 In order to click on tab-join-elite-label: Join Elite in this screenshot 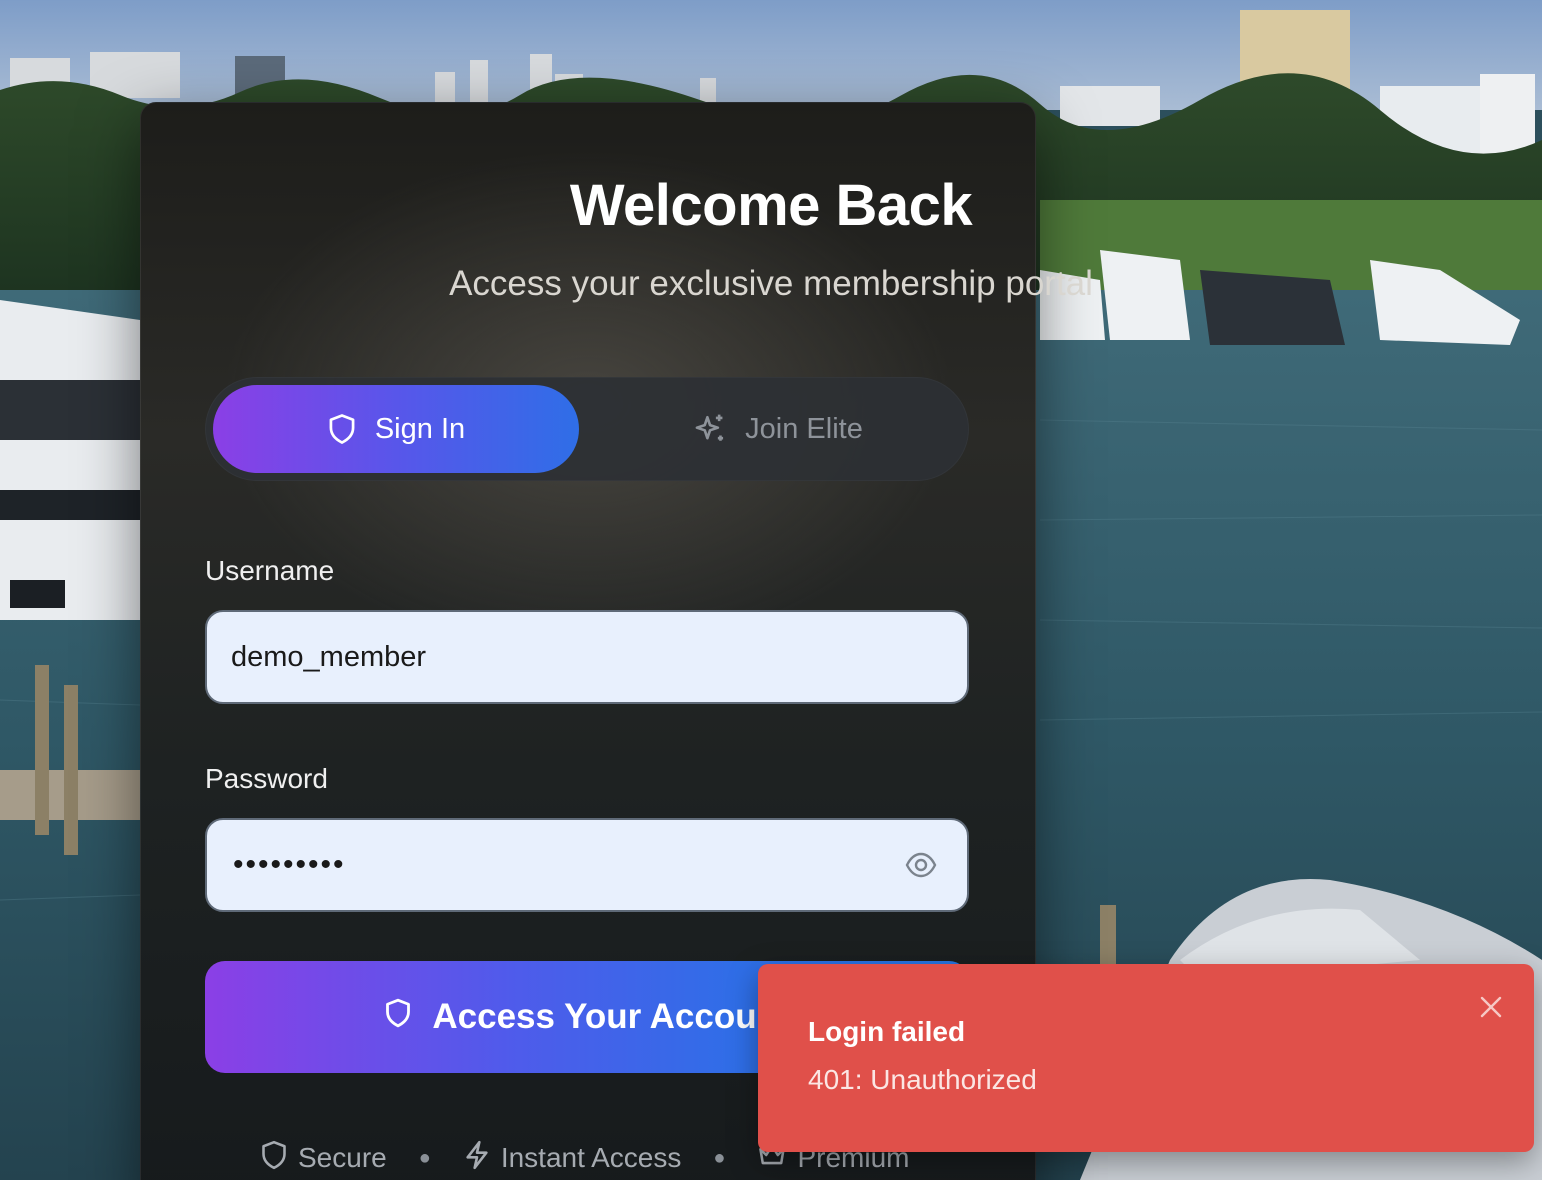, I will do `click(804, 428)`.